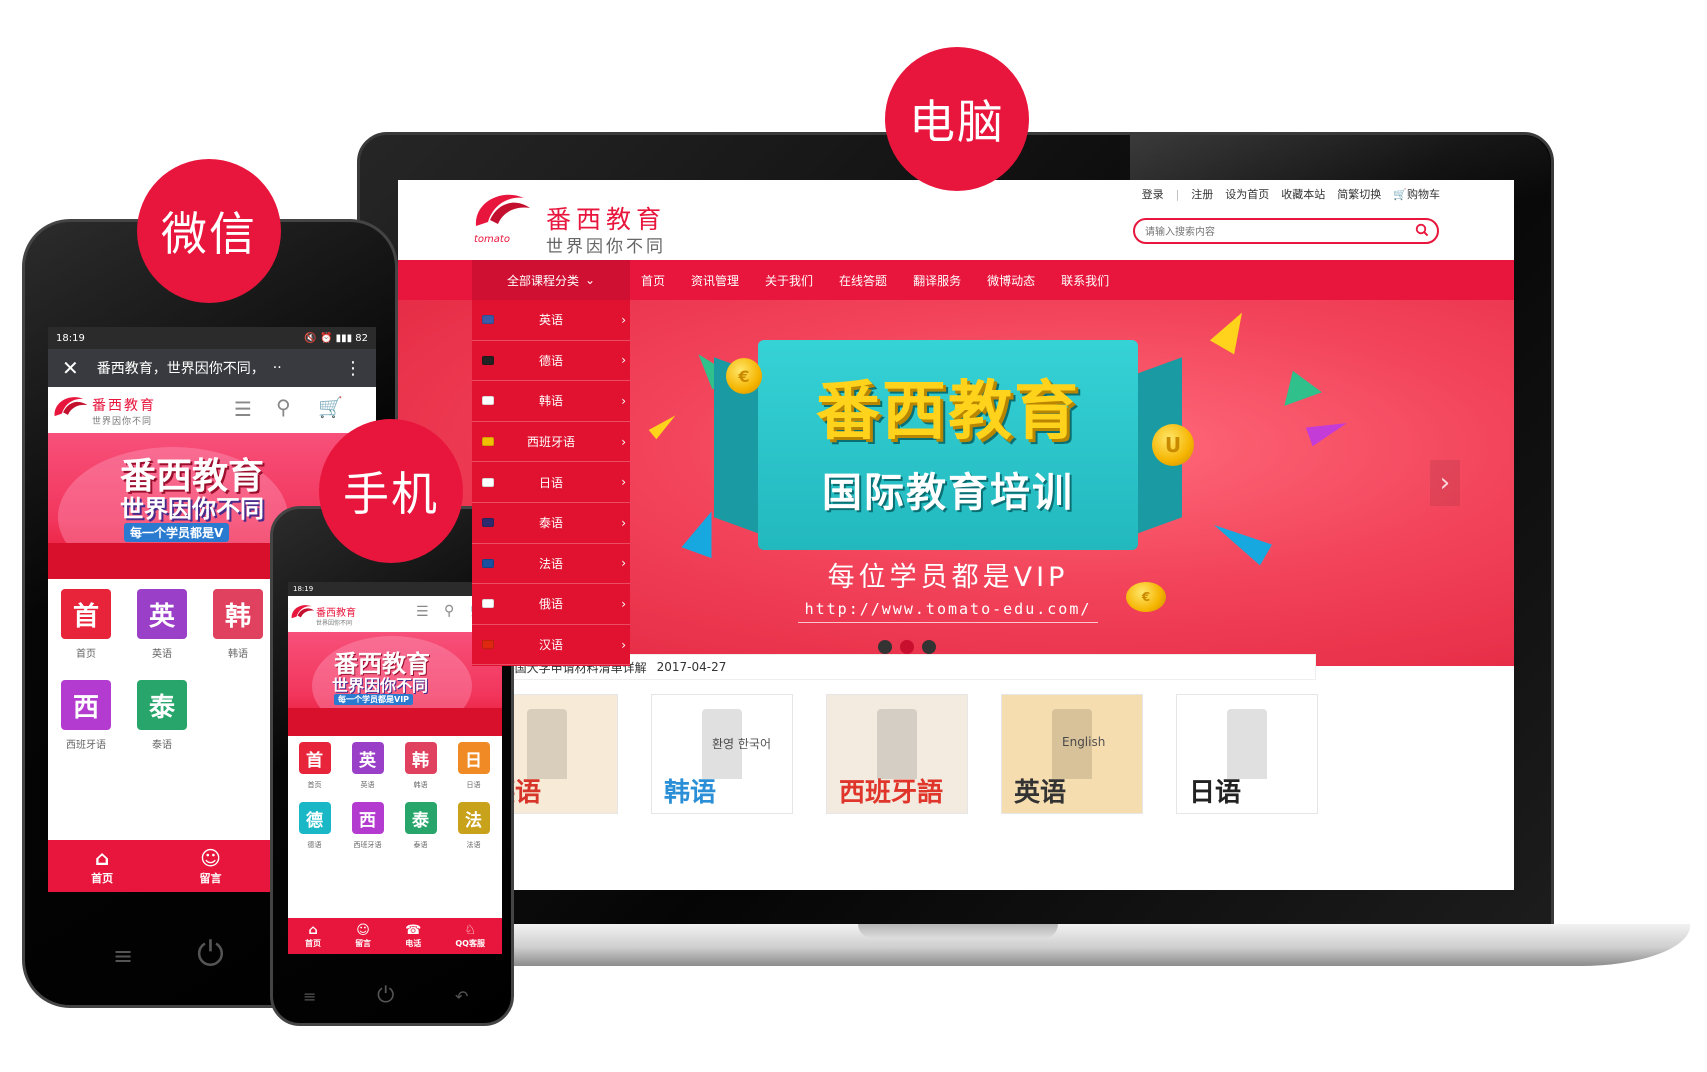  Describe the element at coordinates (1275, 232) in the screenshot. I see `search-input` at that location.